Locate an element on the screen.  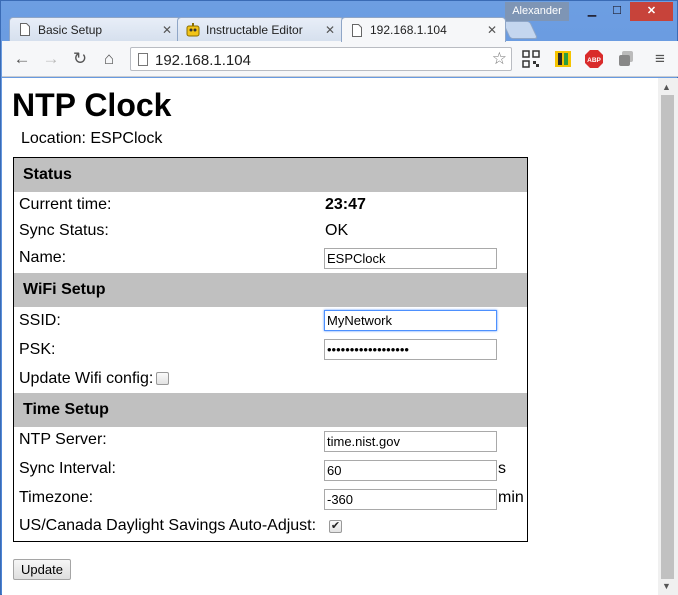
copy-icon is located at coordinates (626, 59).